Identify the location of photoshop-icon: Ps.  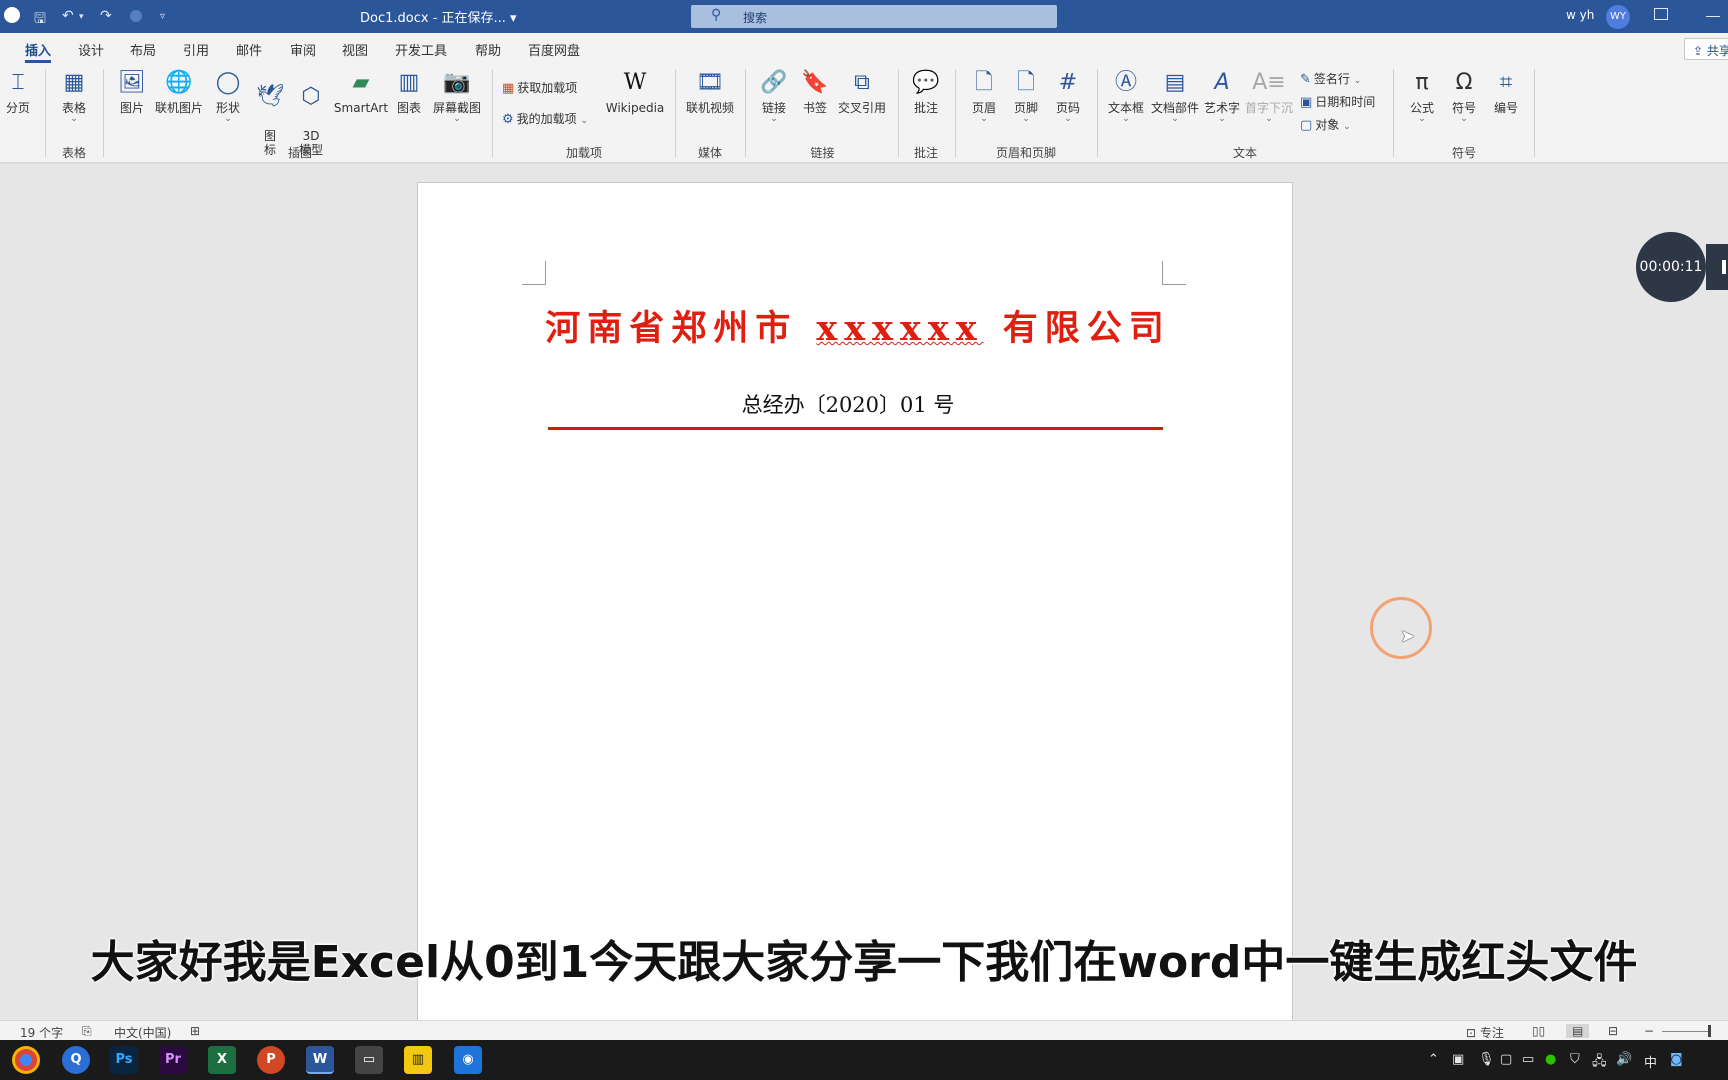
(124, 1060).